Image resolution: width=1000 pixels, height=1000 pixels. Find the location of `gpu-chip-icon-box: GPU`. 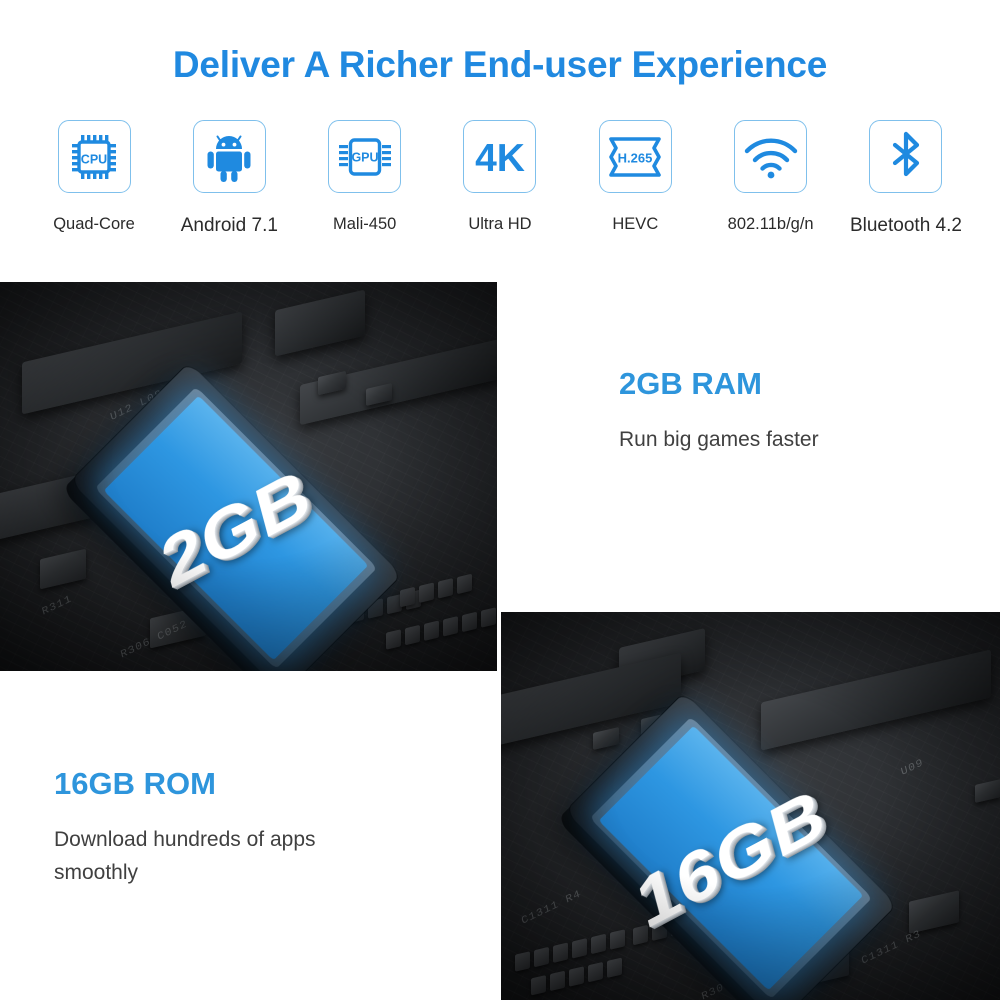

gpu-chip-icon-box: GPU is located at coordinates (365, 156).